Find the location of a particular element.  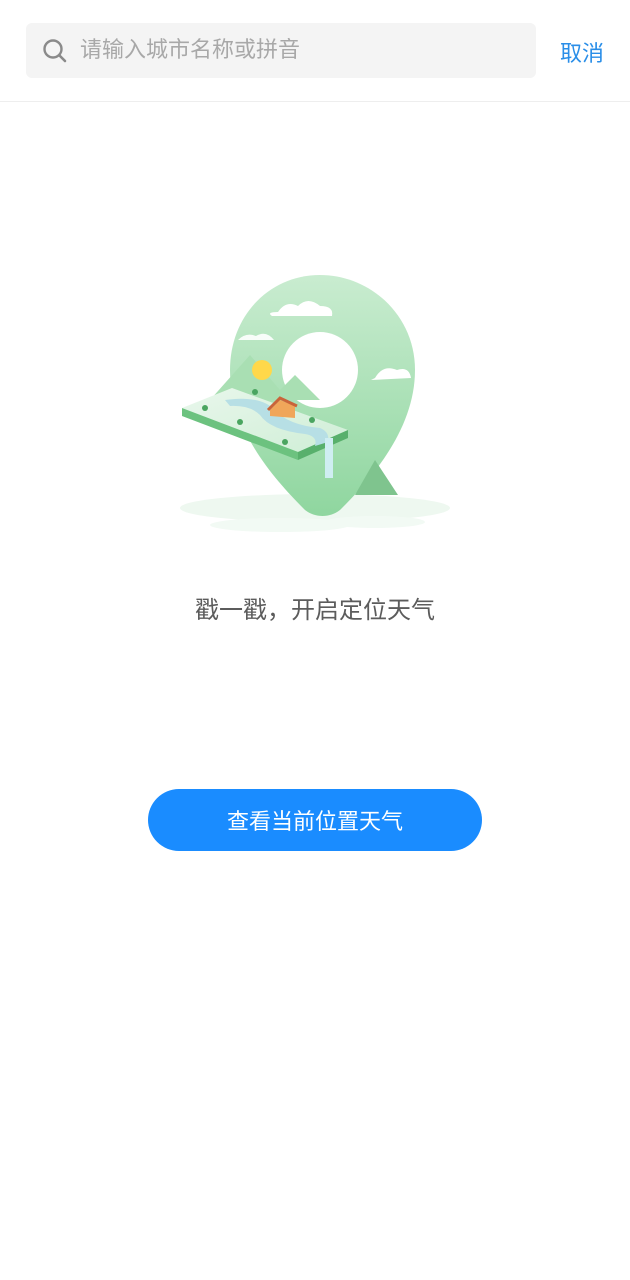

search-icon is located at coordinates (55, 51).